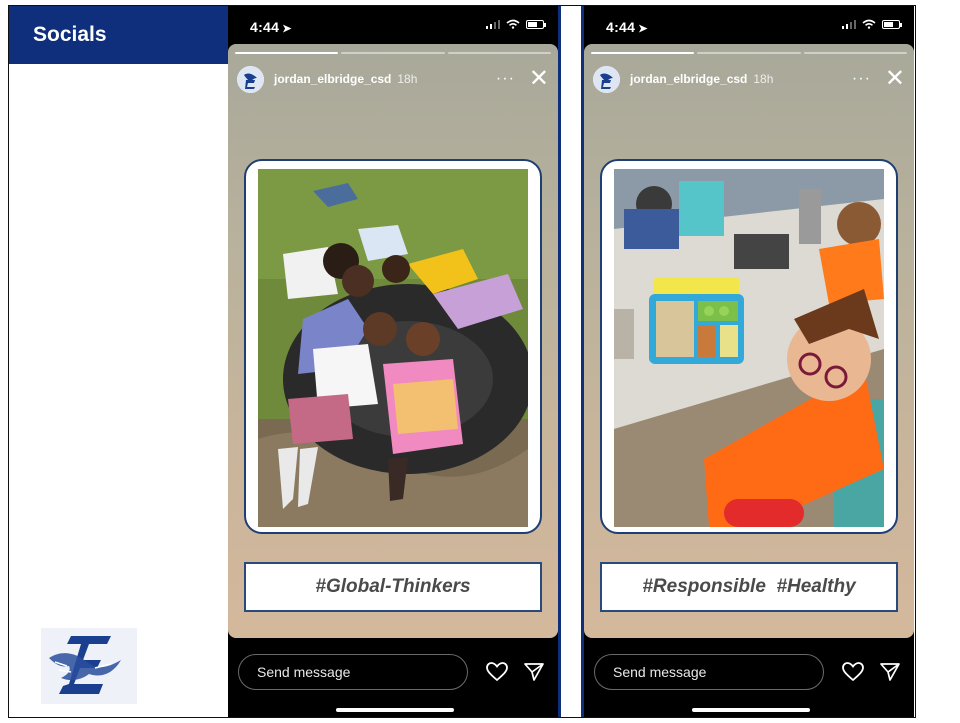  What do you see at coordinates (89, 666) in the screenshot?
I see `school-logo` at bounding box center [89, 666].